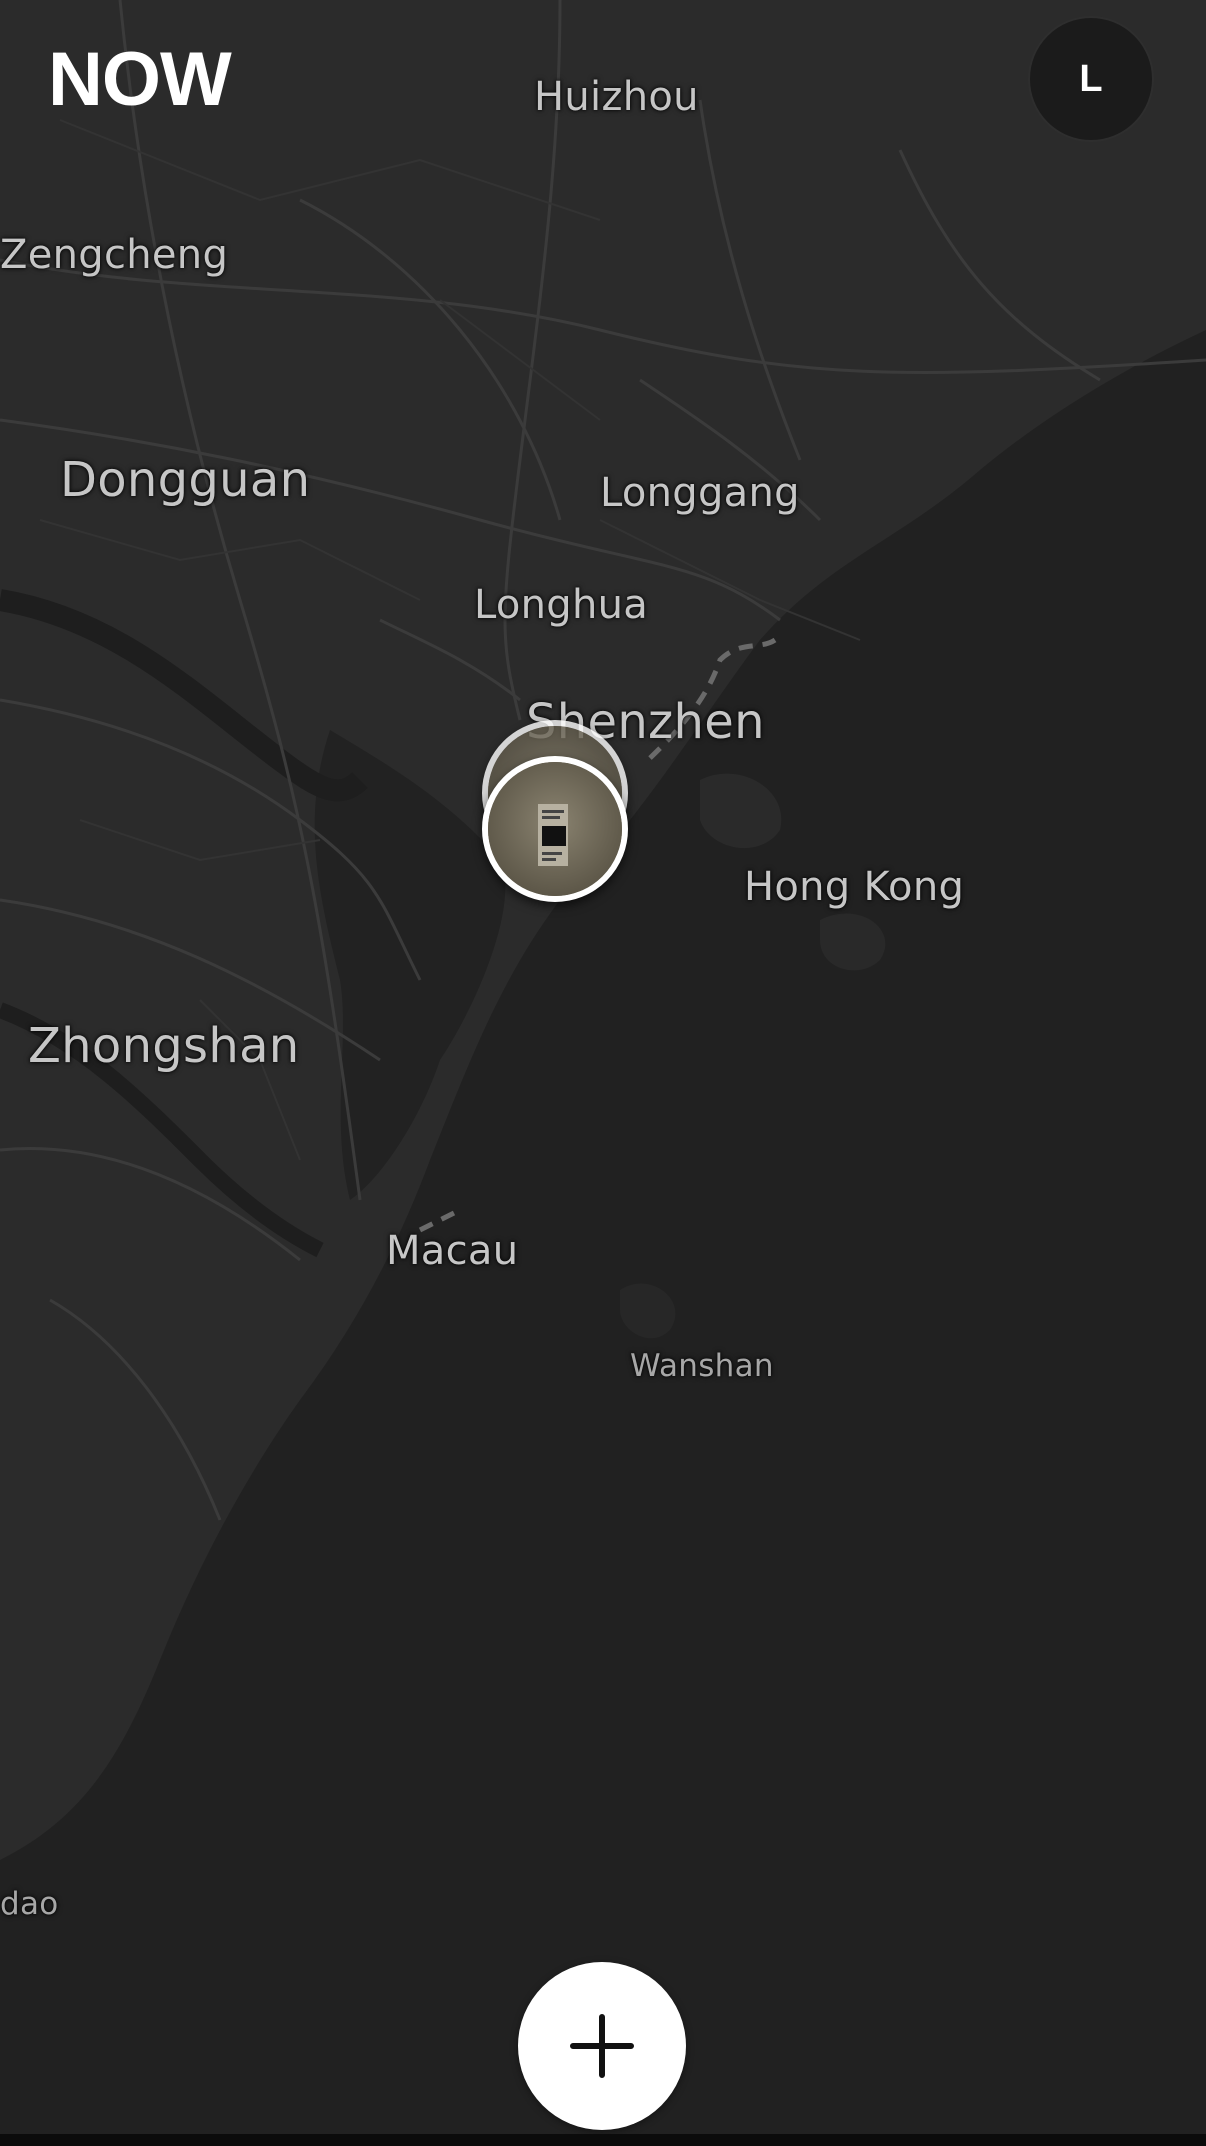 Image resolution: width=1206 pixels, height=2146 pixels. What do you see at coordinates (452, 1251) in the screenshot?
I see `place-label-macau: Macau` at bounding box center [452, 1251].